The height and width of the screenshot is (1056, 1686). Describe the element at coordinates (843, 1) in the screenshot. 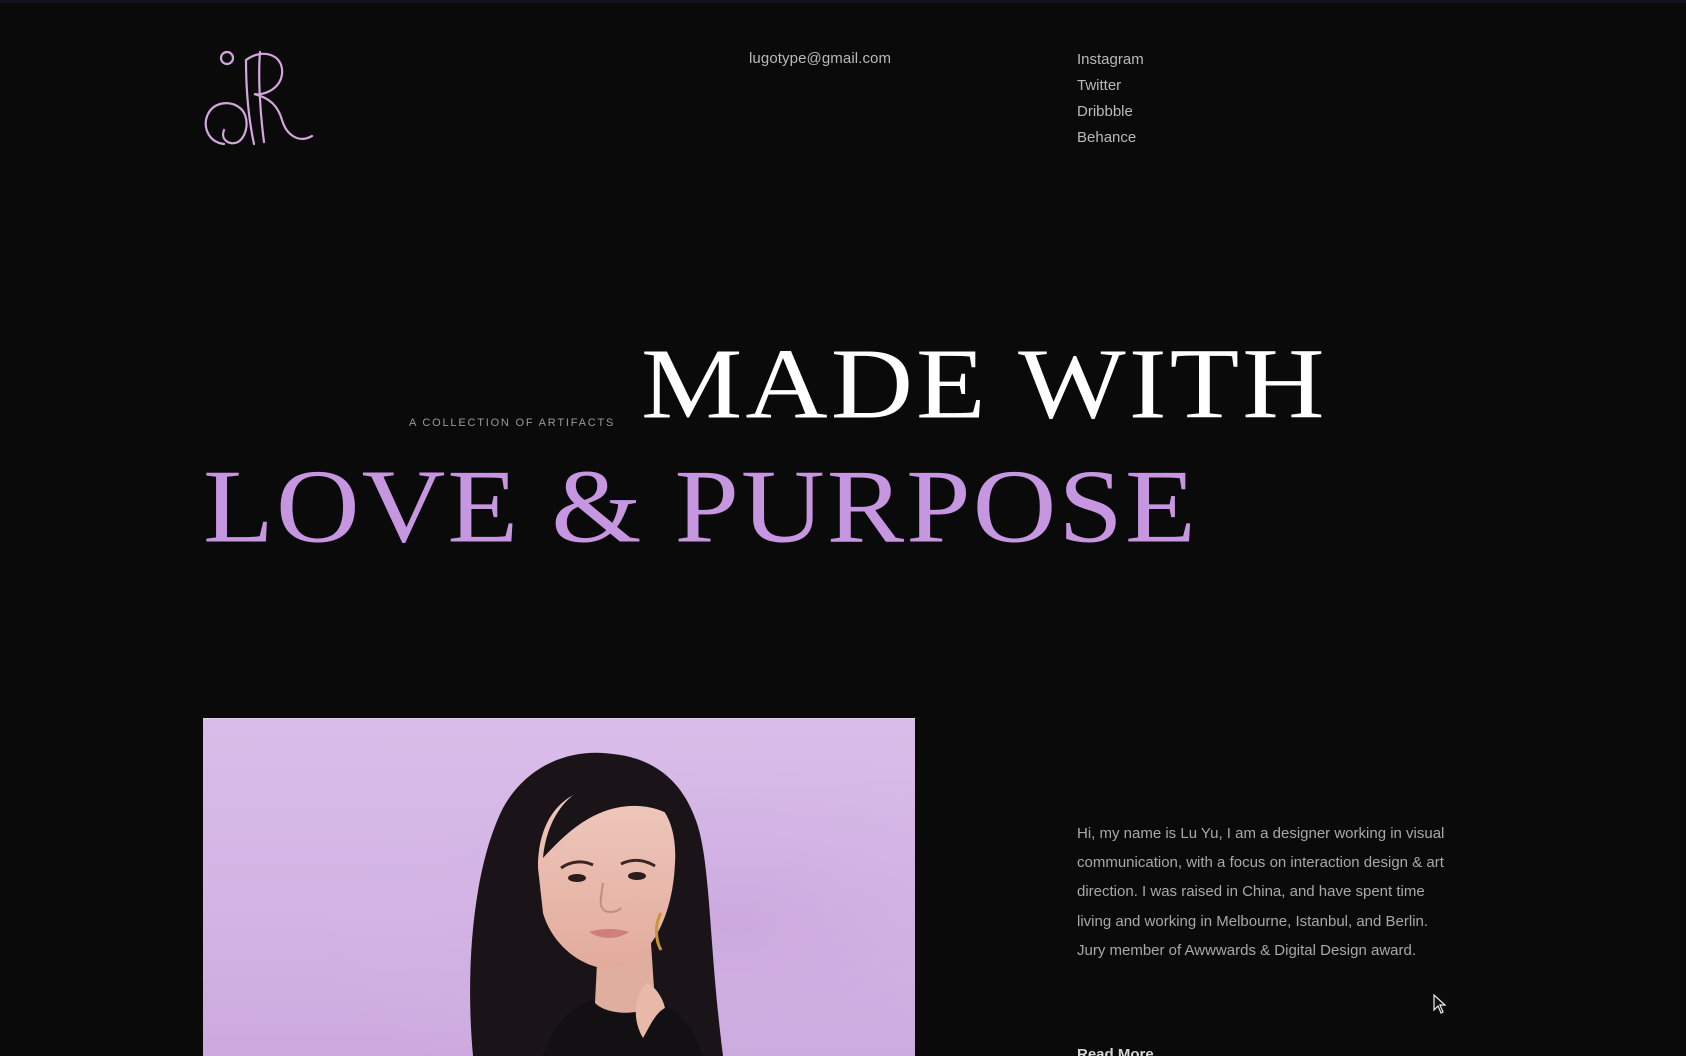

I see `top-edge-bar` at that location.